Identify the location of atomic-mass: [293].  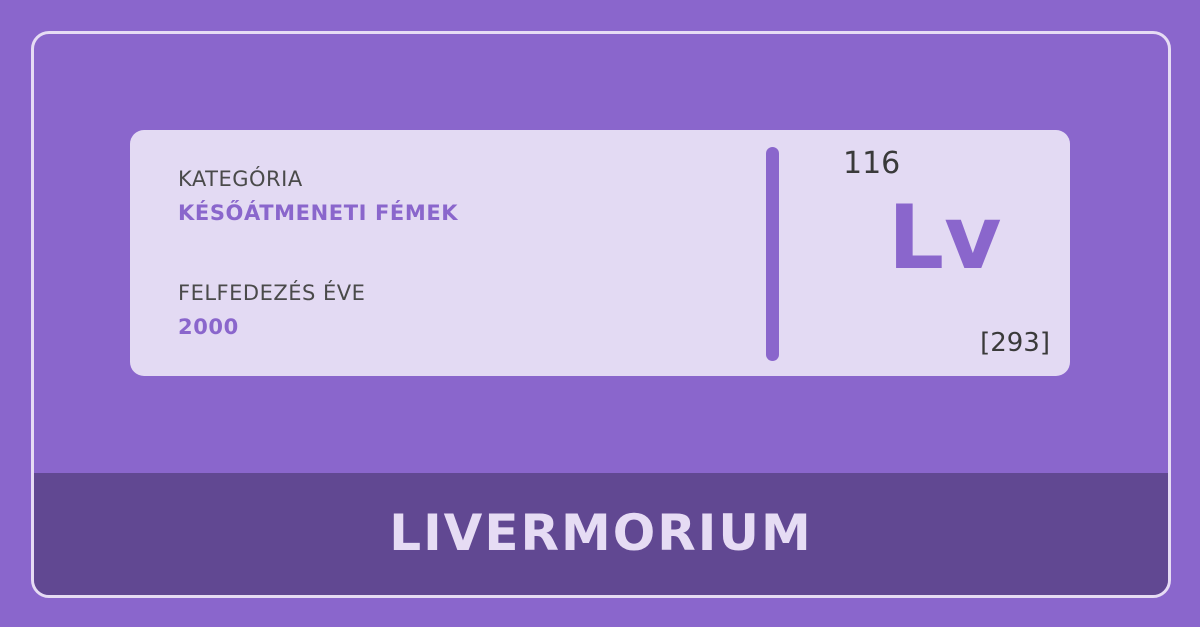
(1015, 343).